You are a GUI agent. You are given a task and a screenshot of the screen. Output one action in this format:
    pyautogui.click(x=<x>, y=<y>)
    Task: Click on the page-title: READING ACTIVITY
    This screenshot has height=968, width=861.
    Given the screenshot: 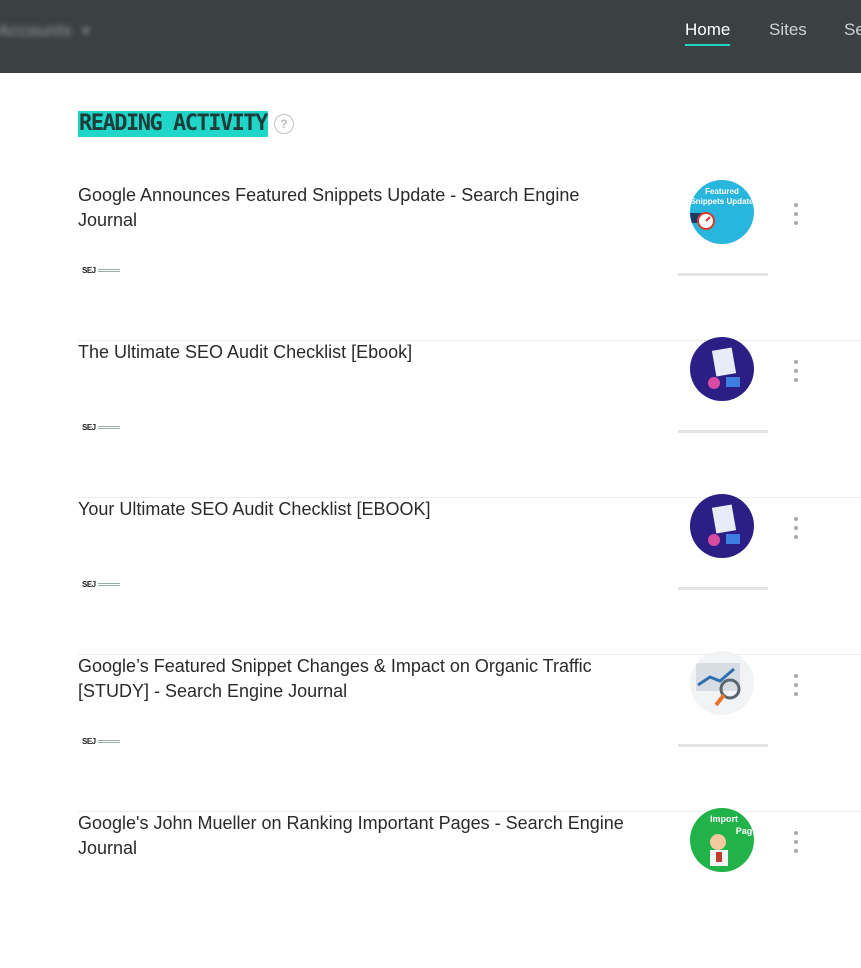 What is the action you would take?
    pyautogui.click(x=173, y=124)
    